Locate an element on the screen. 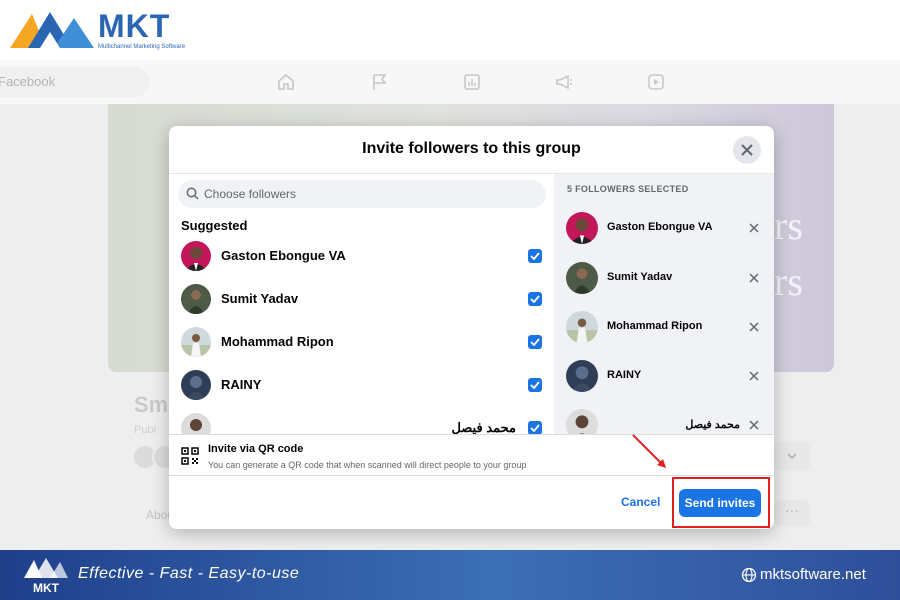 This screenshot has height=600, width=900. dialog-header: Invite followers to this group is located at coordinates (471, 150).